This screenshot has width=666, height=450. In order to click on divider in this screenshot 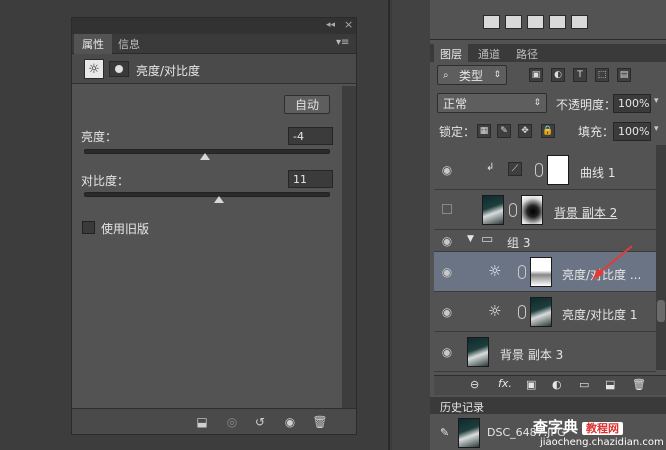, I will do `click(389, 225)`.